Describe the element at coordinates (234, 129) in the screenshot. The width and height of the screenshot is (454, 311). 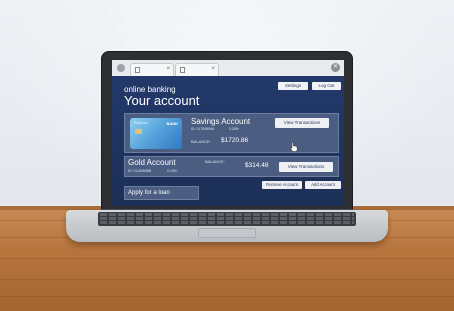
I see `account-rate: 3.28%` at that location.